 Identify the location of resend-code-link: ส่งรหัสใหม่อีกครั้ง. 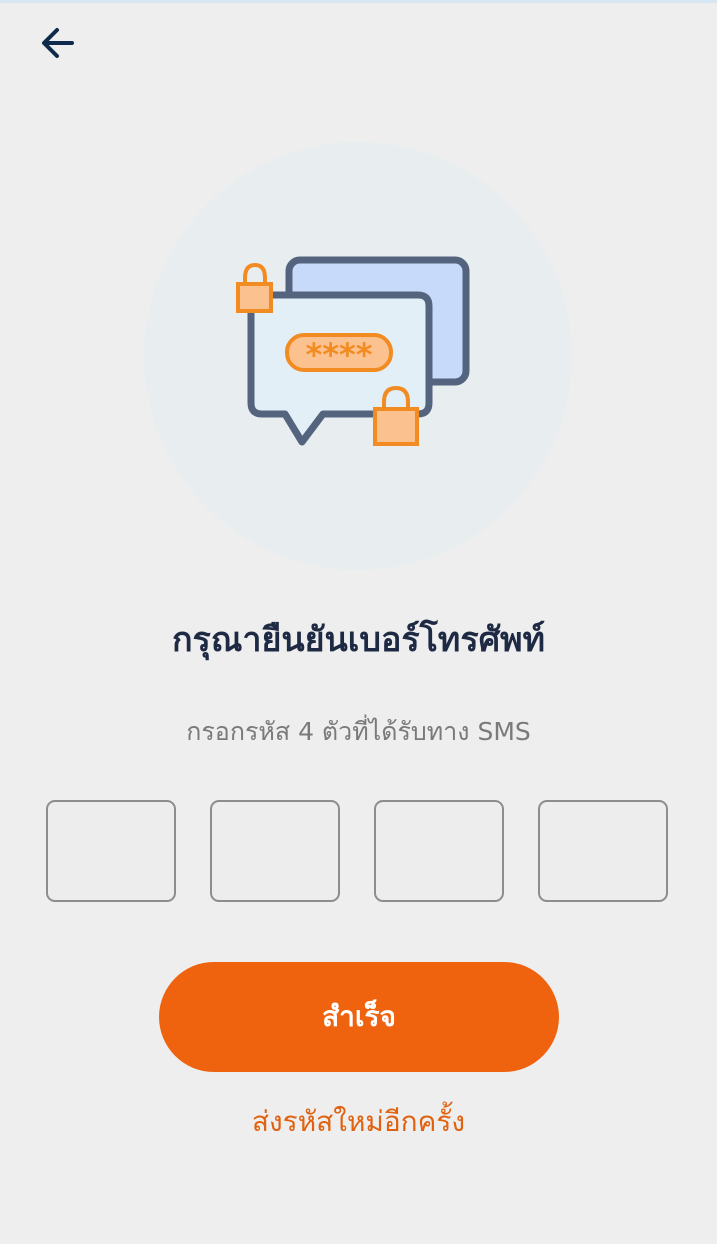
(358, 1122).